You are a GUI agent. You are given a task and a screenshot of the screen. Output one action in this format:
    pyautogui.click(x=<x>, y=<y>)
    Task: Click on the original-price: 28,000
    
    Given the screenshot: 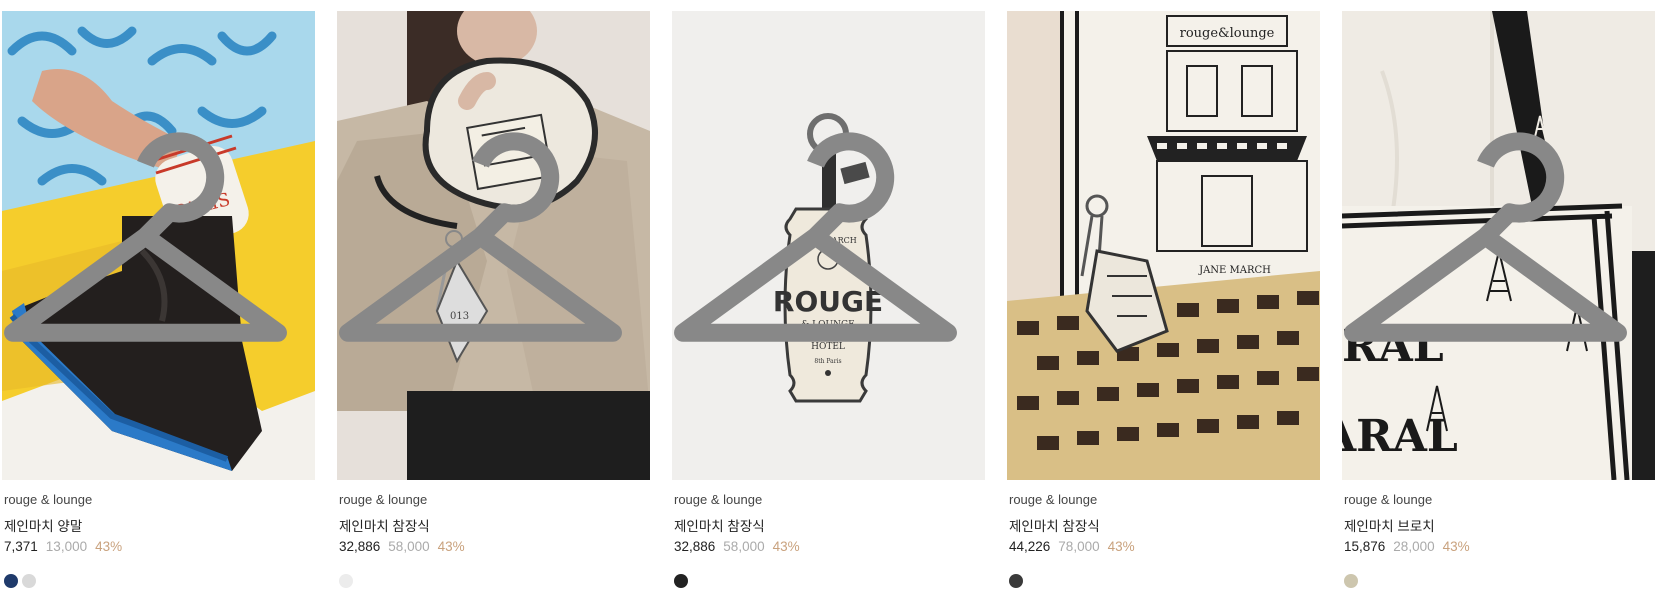 What is the action you would take?
    pyautogui.click(x=1414, y=546)
    